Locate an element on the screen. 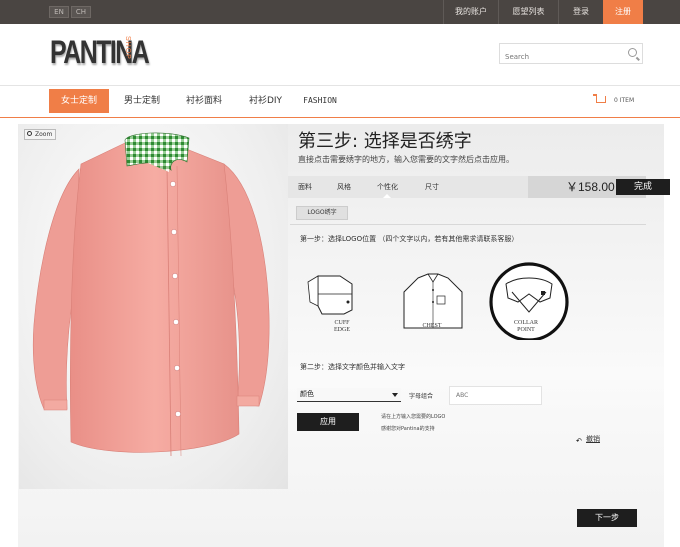  step2-label: 第二步：选择文字颜色并输入文字 is located at coordinates (352, 367).